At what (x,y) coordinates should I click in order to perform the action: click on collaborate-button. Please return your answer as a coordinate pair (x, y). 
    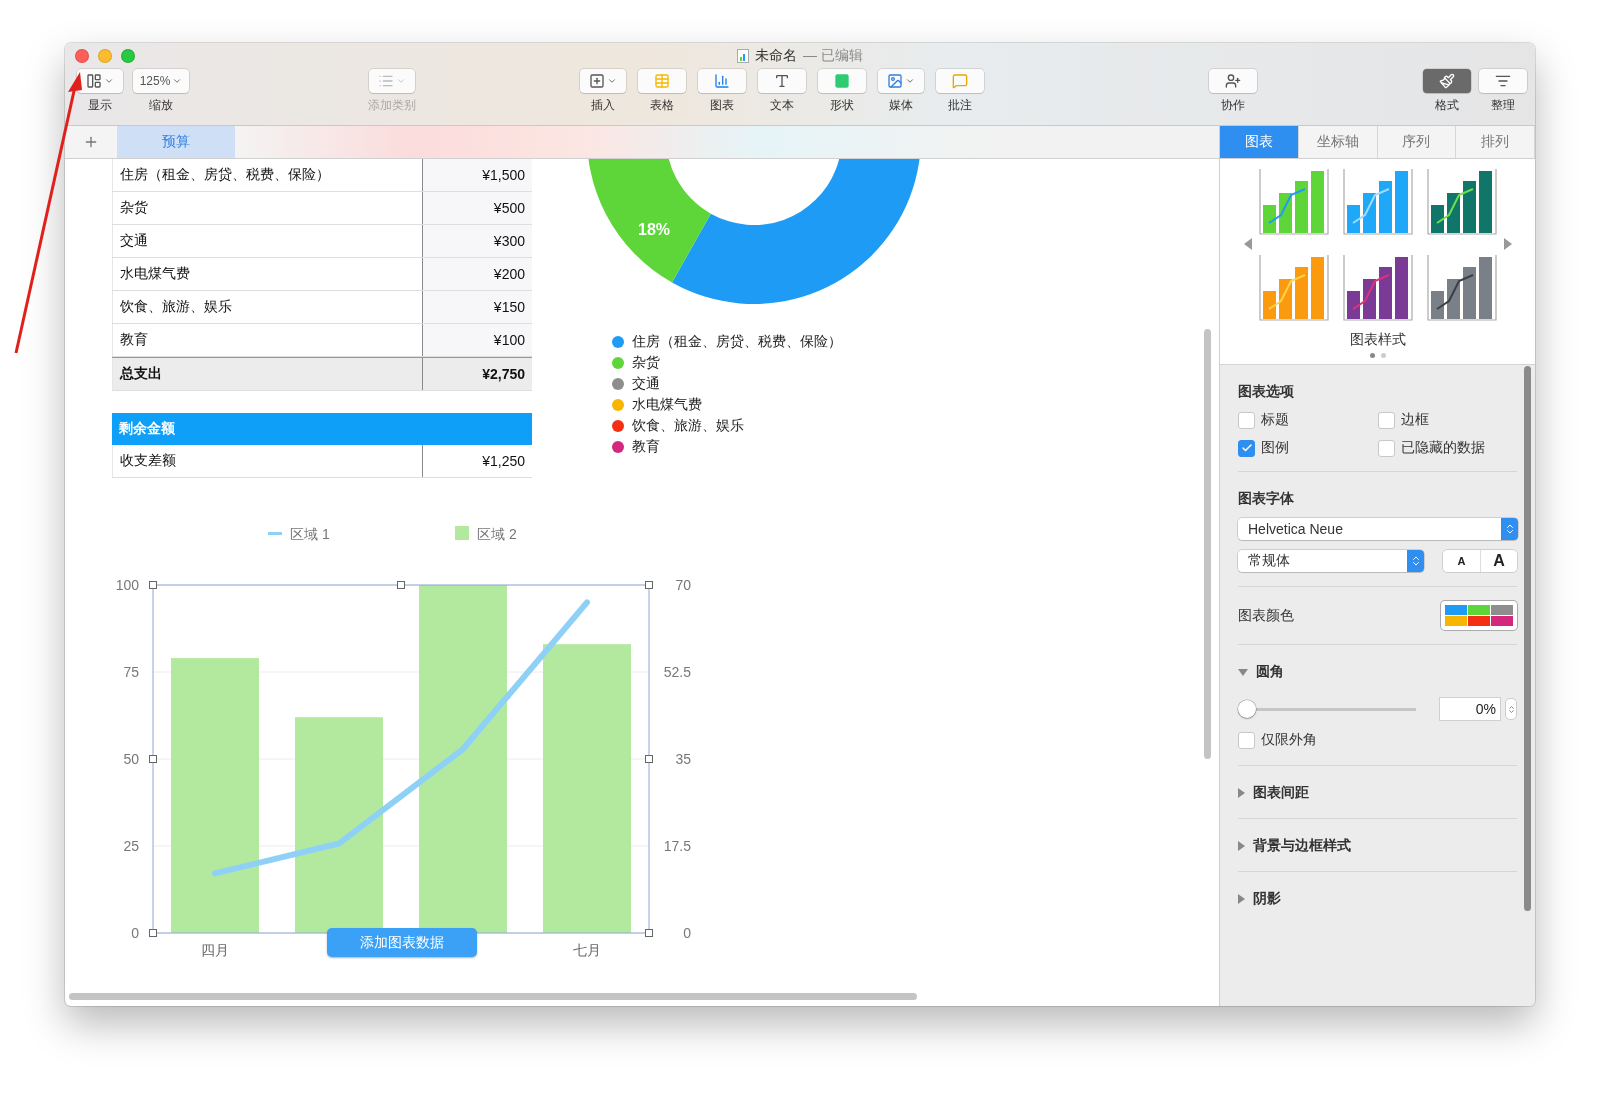
    Looking at the image, I should click on (1233, 81).